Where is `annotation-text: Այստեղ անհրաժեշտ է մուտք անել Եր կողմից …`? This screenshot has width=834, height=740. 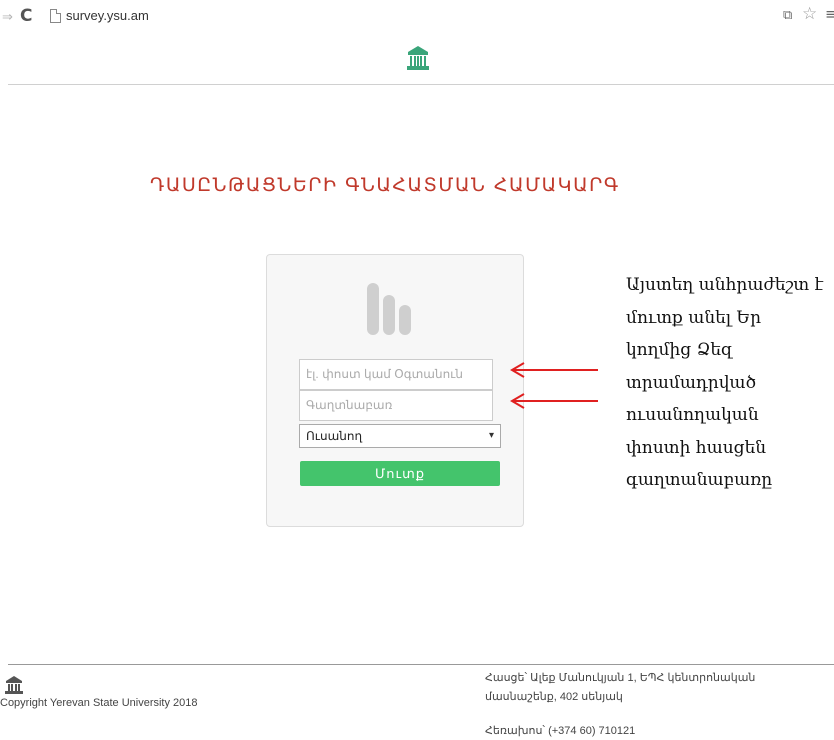
annotation-text: Այստեղ անհրաժեշտ է մուտք անել Եր կողմից … is located at coordinates (730, 449).